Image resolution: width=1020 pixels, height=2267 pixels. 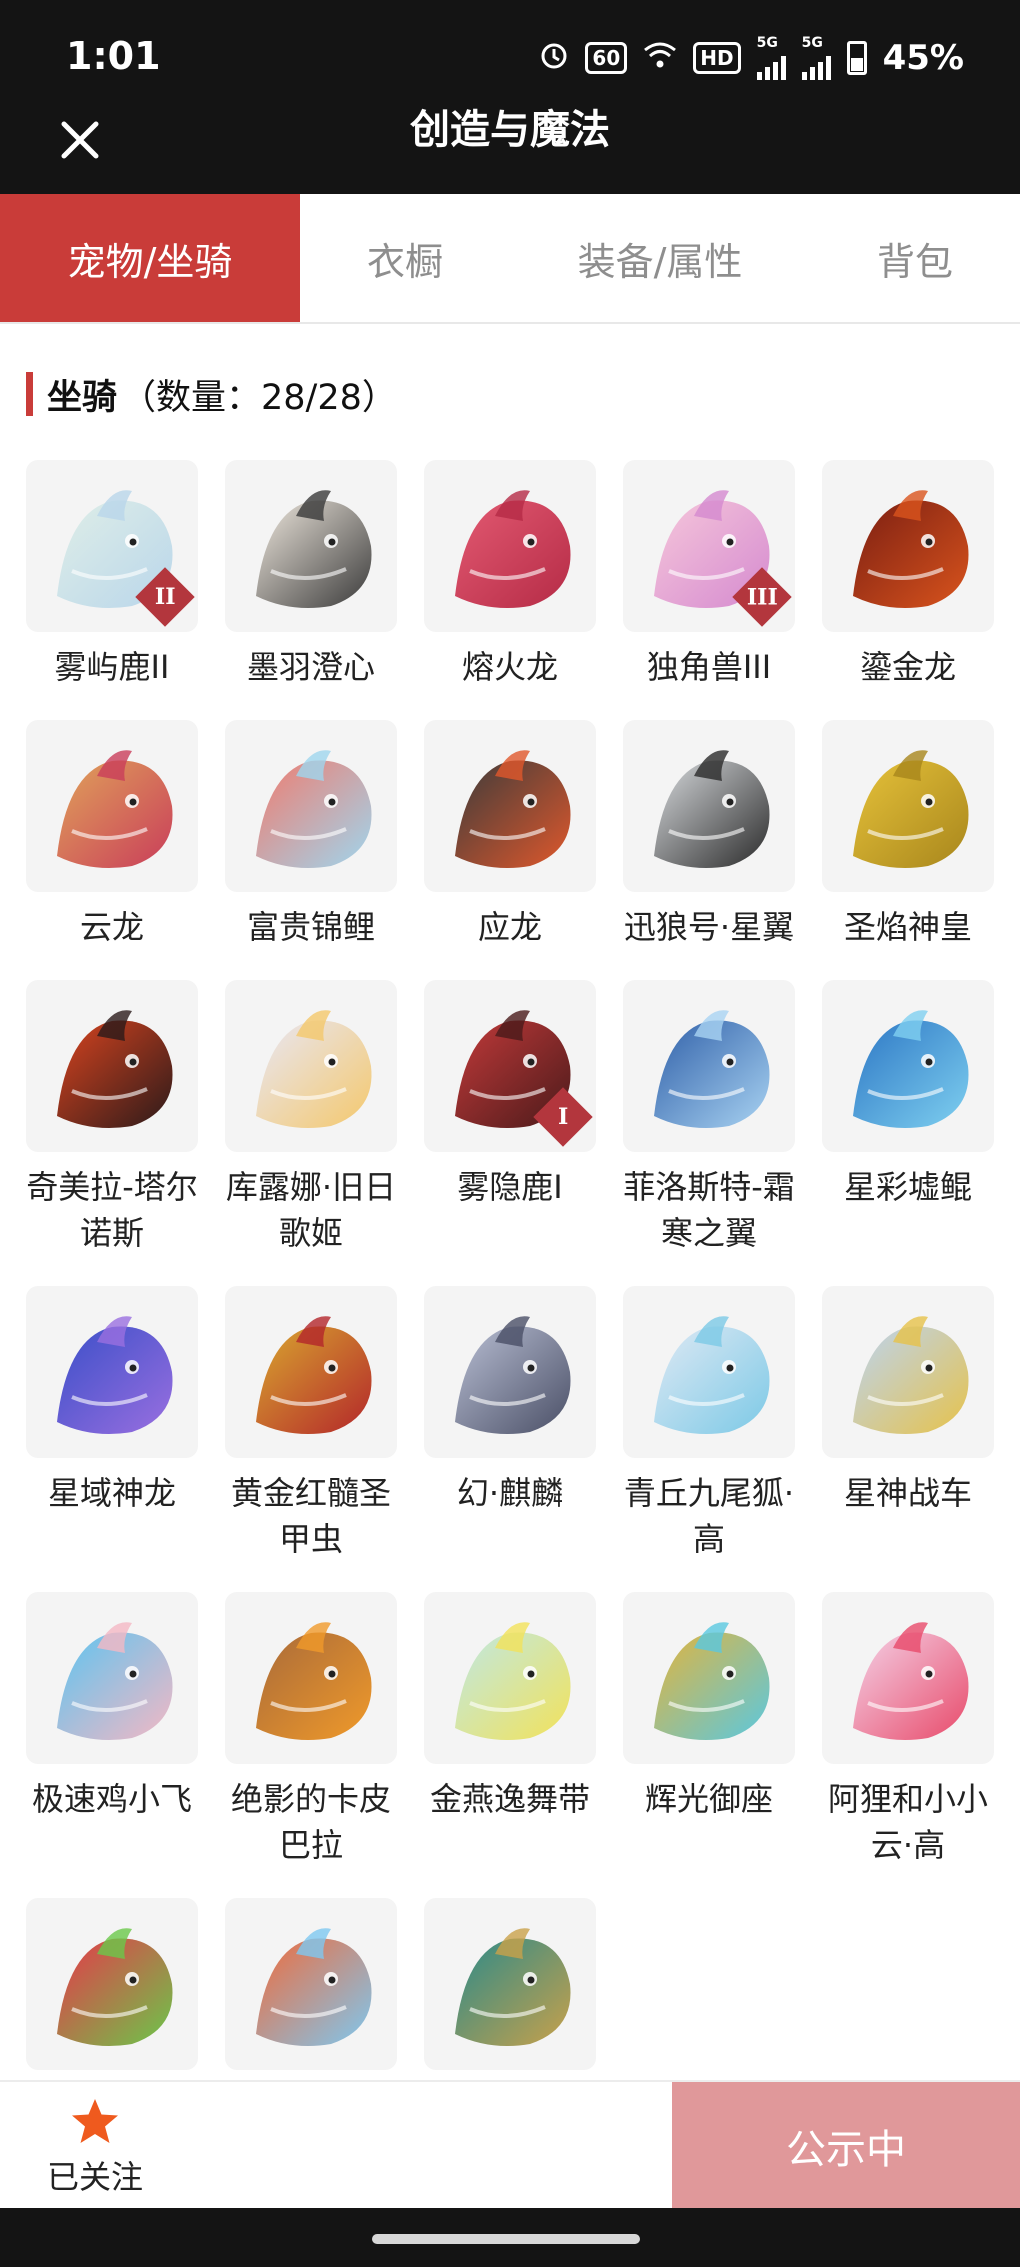 What do you see at coordinates (95, 2121) in the screenshot?
I see `star-icon` at bounding box center [95, 2121].